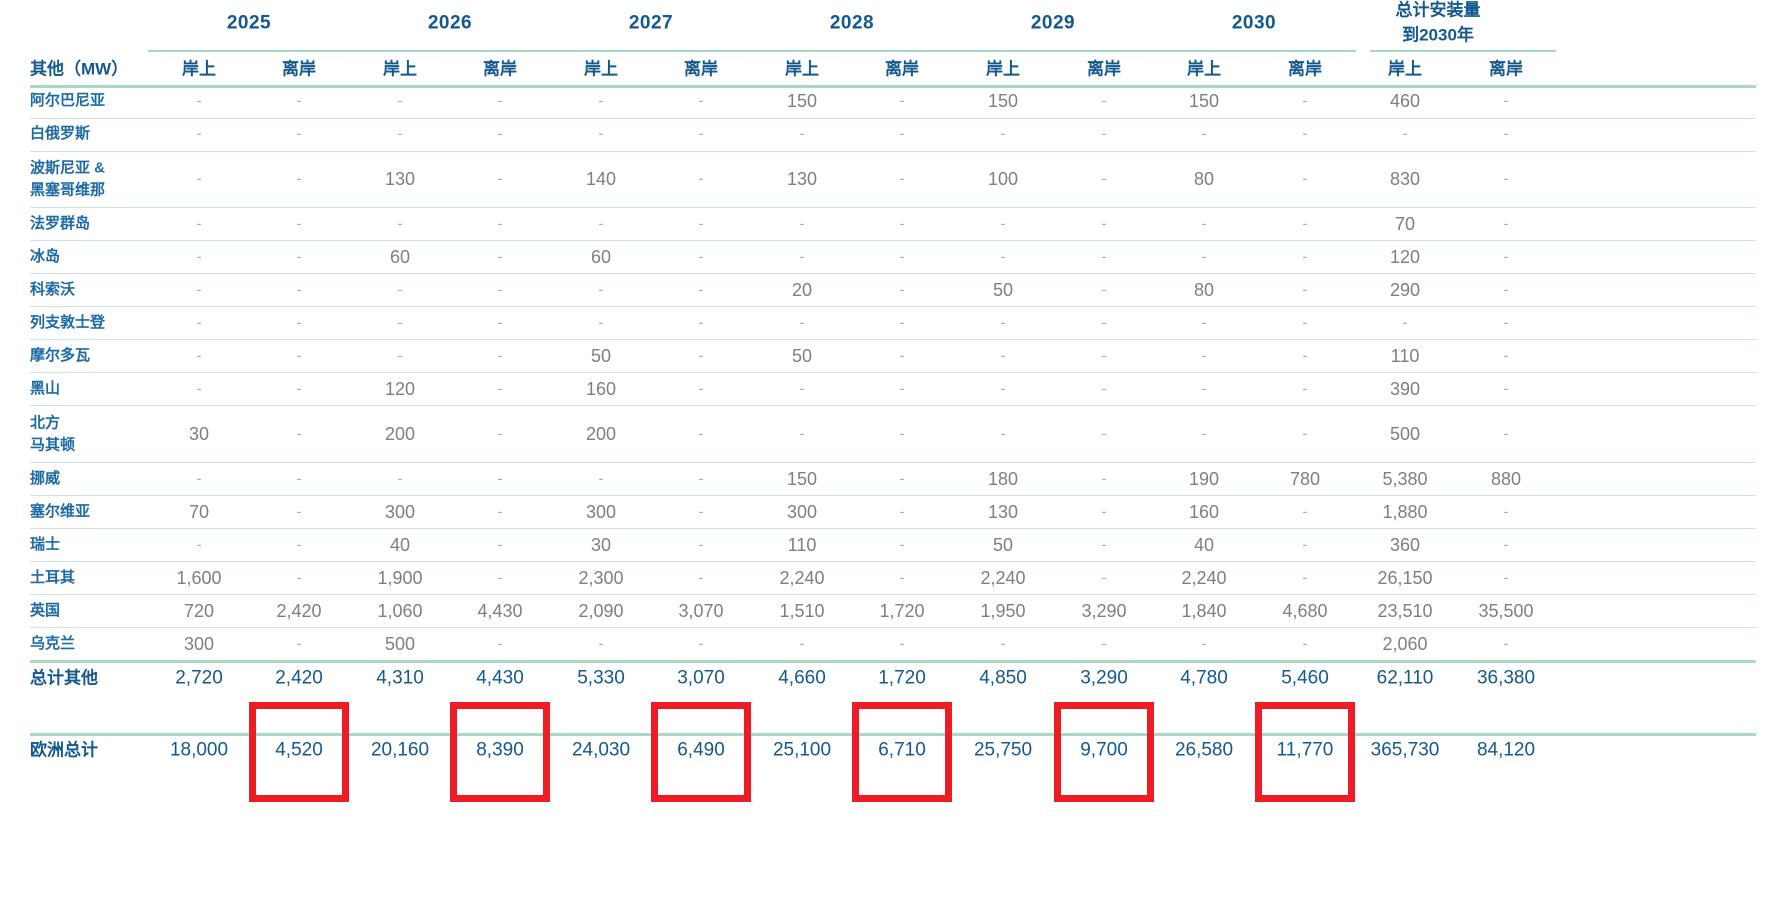 The image size is (1766, 916). I want to click on row-label: 白俄罗斯, so click(60, 134).